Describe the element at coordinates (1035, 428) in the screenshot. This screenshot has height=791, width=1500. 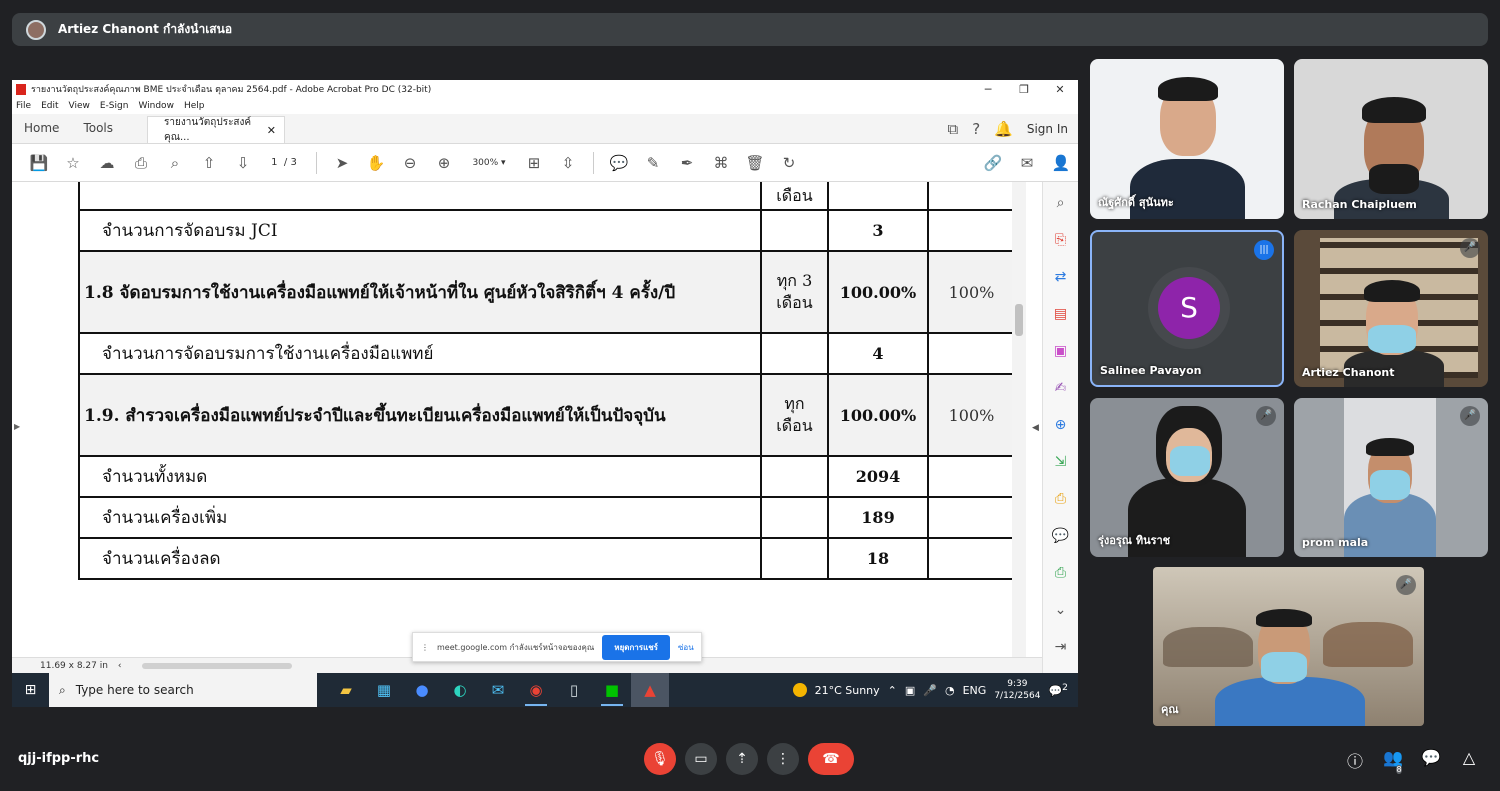
I see `collapse-panel-icon: ◀` at that location.